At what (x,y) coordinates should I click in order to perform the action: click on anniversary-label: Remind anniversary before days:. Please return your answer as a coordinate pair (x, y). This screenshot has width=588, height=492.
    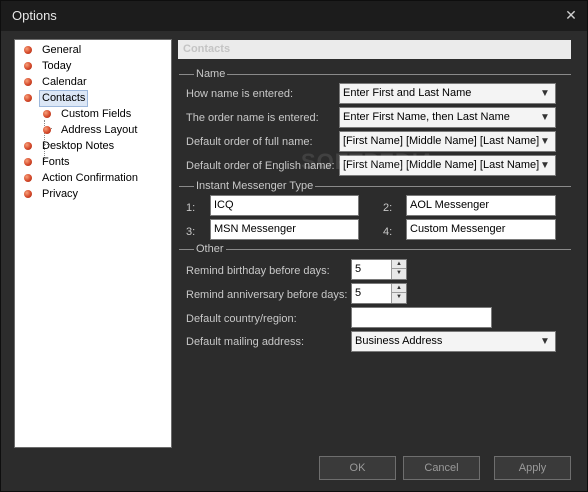
    Looking at the image, I should click on (267, 295).